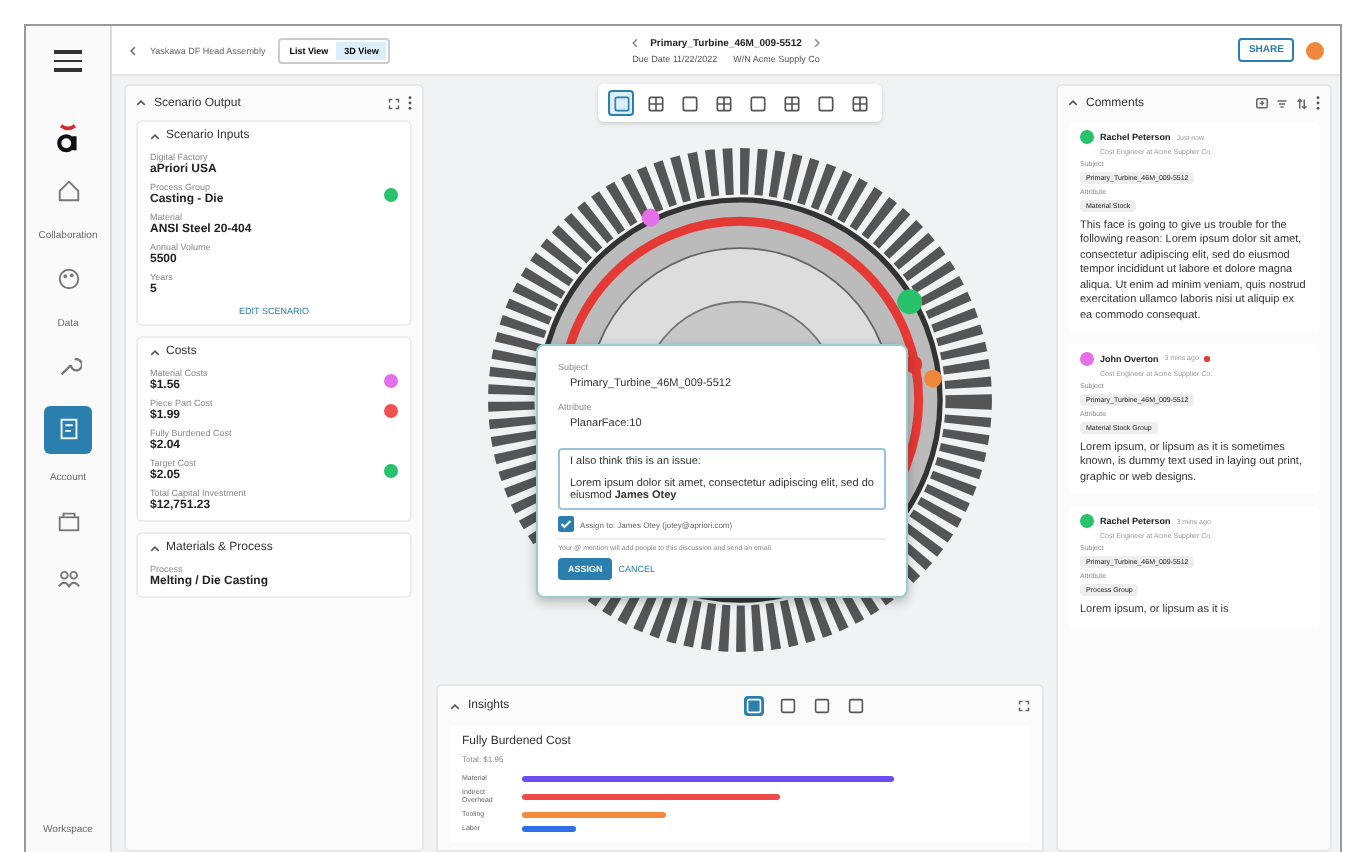 The image size is (1366, 852). Describe the element at coordinates (1314, 50) in the screenshot. I see `avatar` at that location.